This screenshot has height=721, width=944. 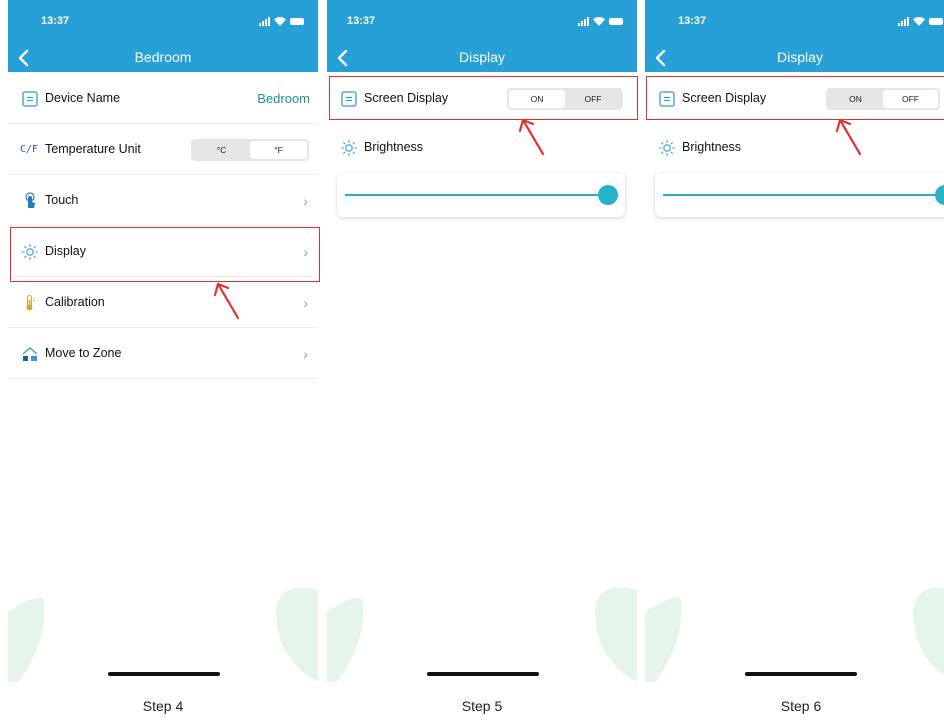 What do you see at coordinates (83, 98) in the screenshot?
I see `device-name-label: Device Name` at bounding box center [83, 98].